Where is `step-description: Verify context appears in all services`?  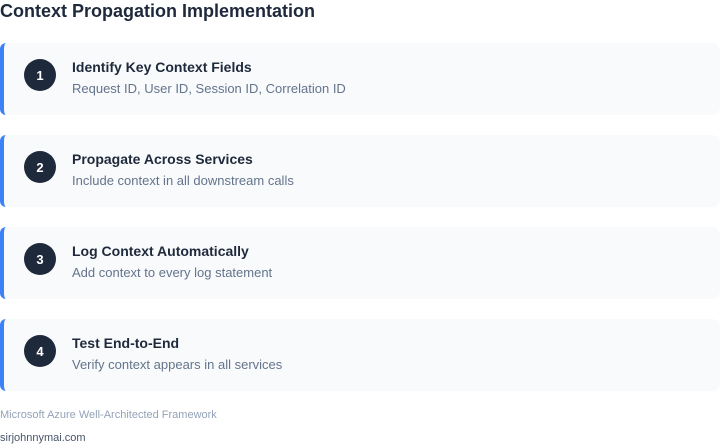 step-description: Verify context appears in all services is located at coordinates (177, 364).